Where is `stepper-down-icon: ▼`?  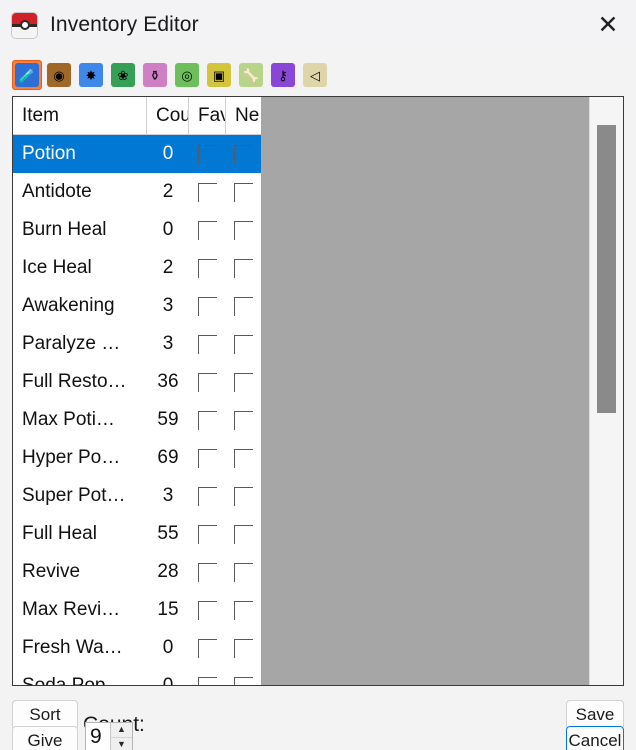
stepper-down-icon: ▼ is located at coordinates (121, 743).